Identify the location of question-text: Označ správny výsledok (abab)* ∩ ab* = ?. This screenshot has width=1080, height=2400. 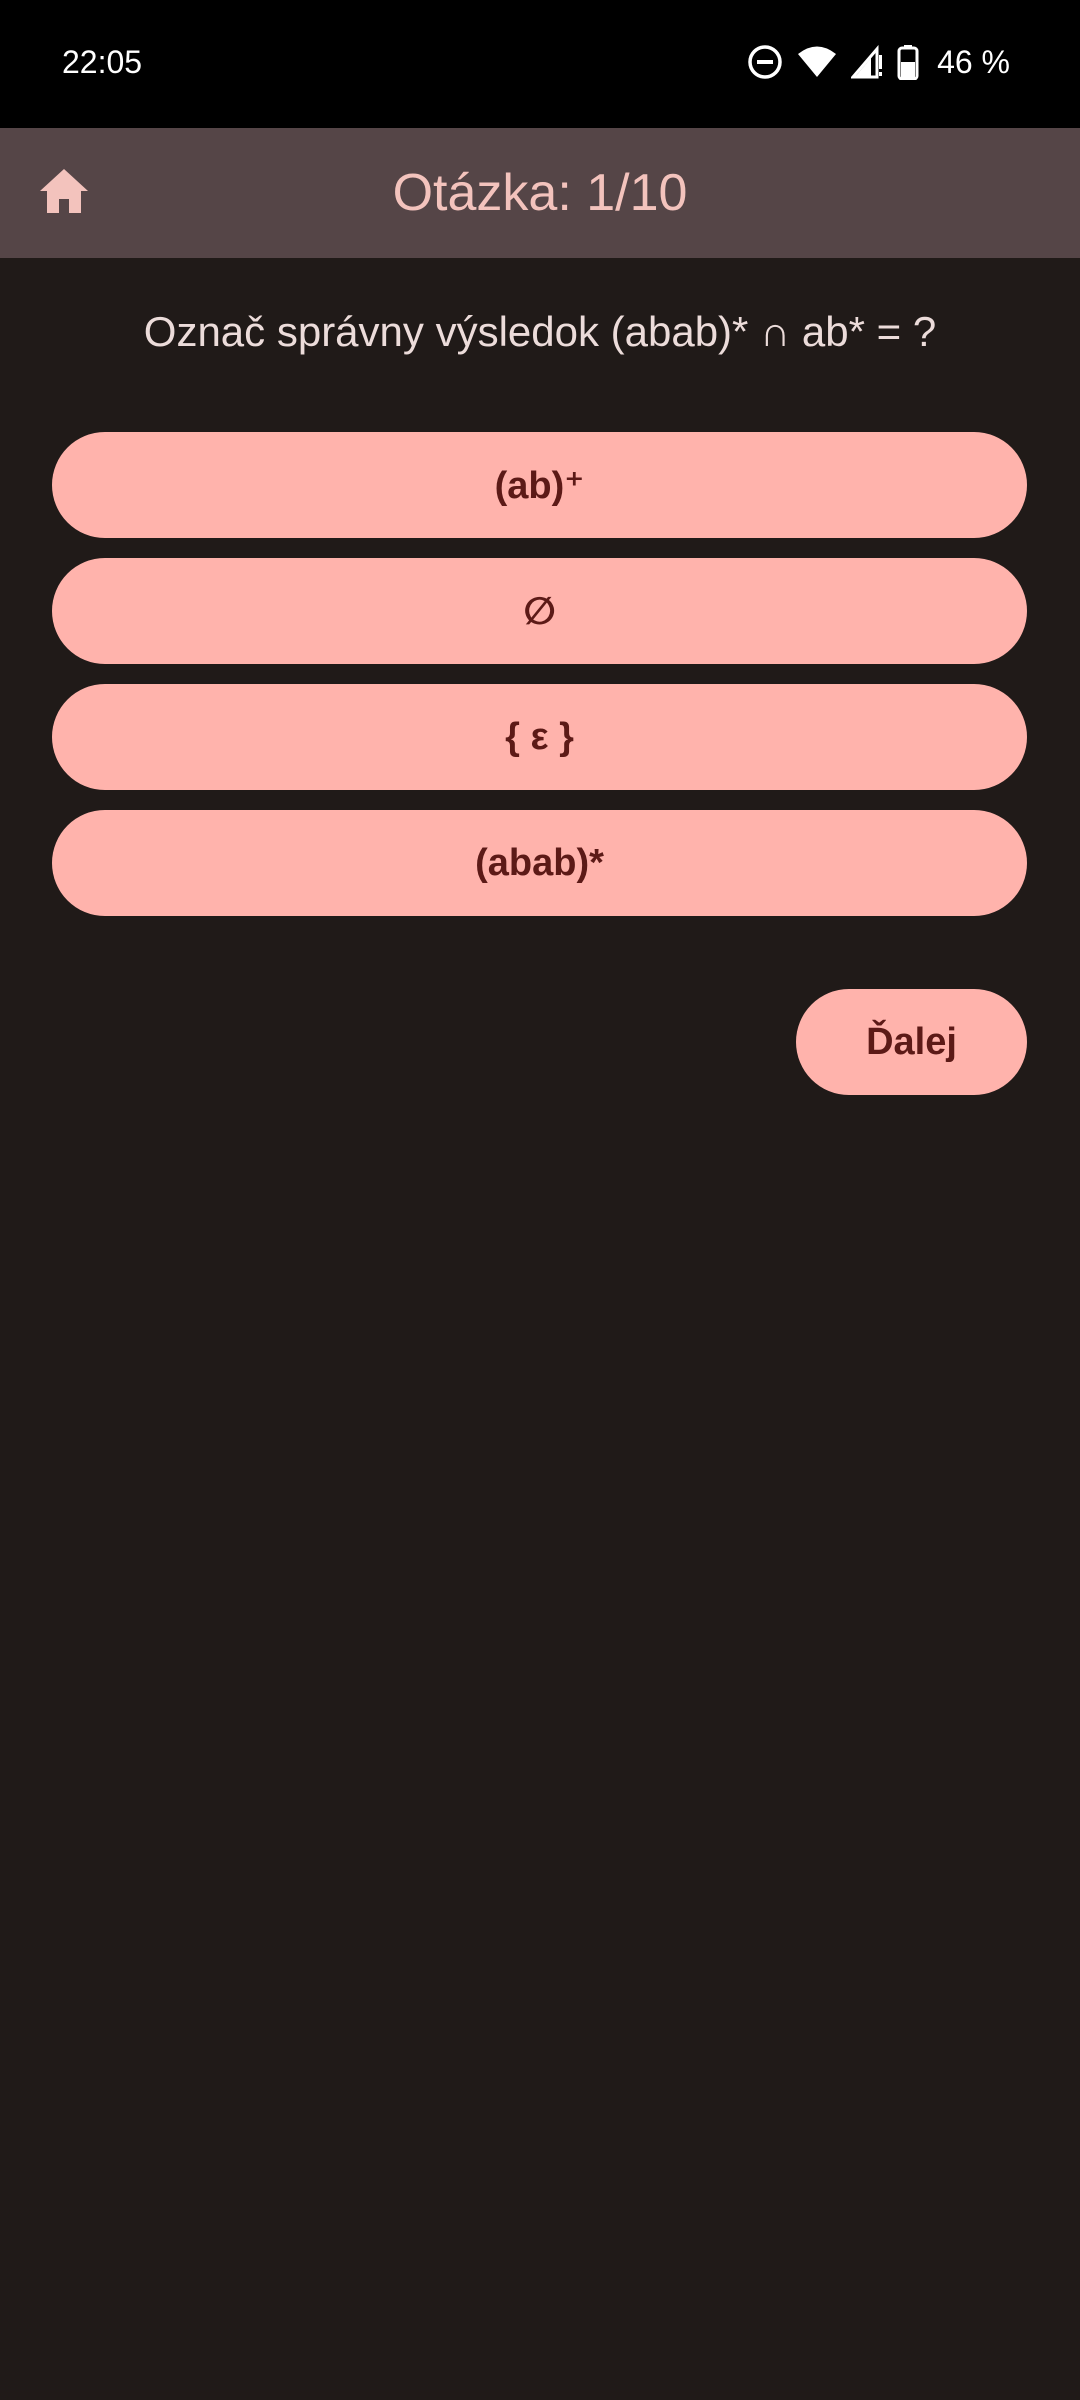
(540, 331).